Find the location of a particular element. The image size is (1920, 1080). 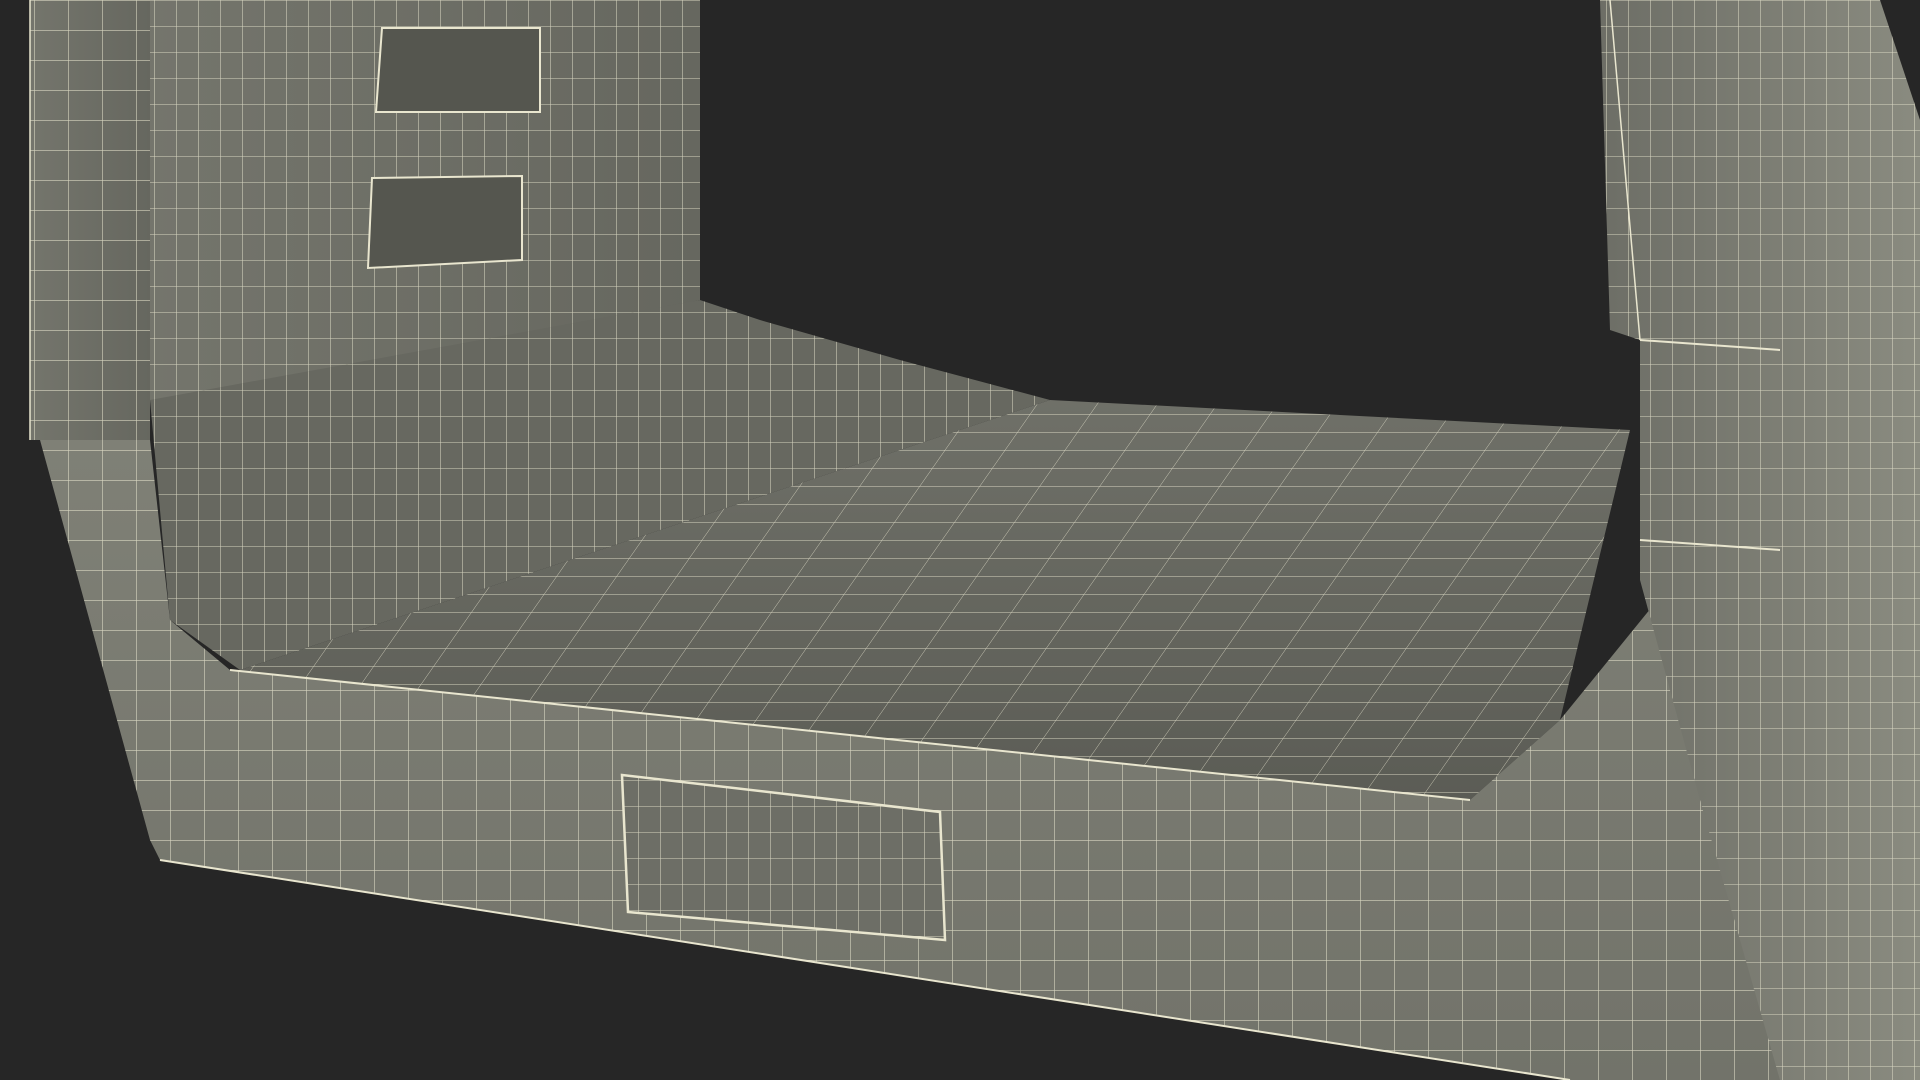

left-pillar is located at coordinates (89, 220).